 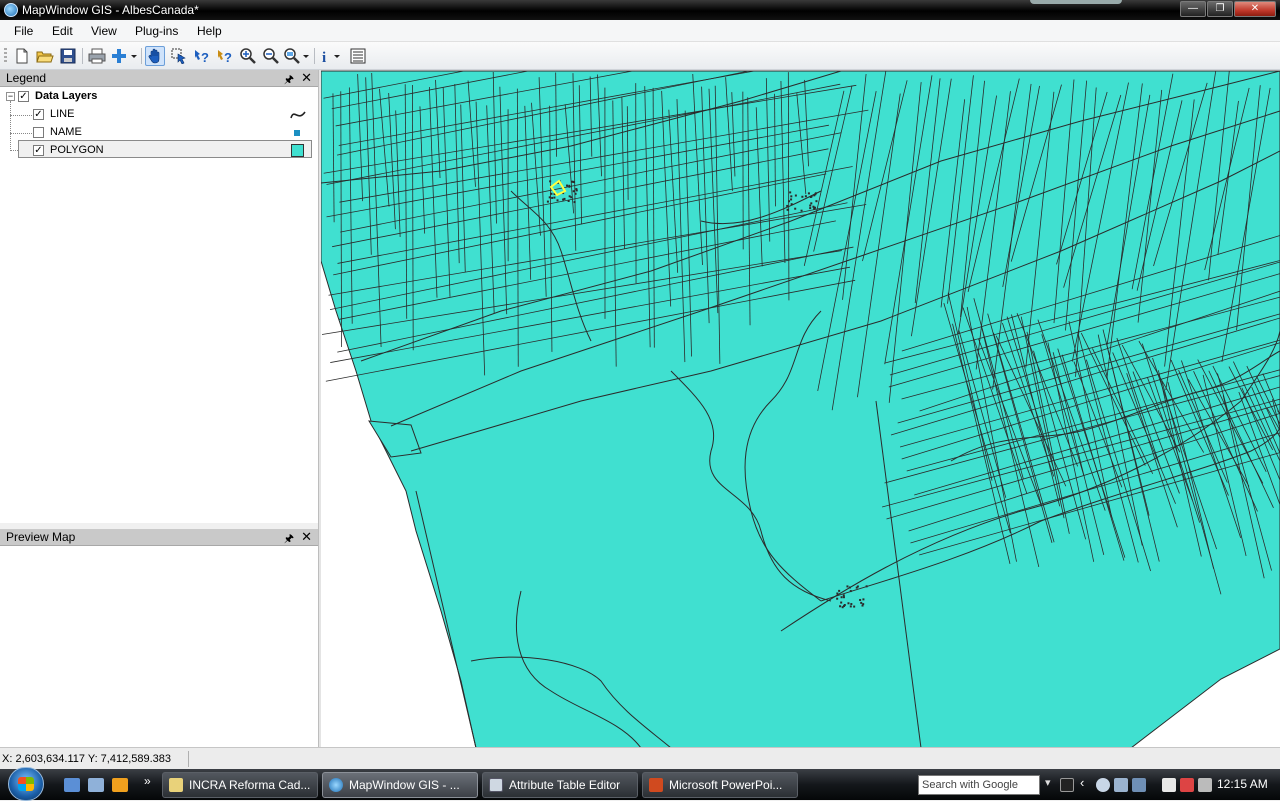 What do you see at coordinates (297, 56) in the screenshot?
I see `zoom-extent-button` at bounding box center [297, 56].